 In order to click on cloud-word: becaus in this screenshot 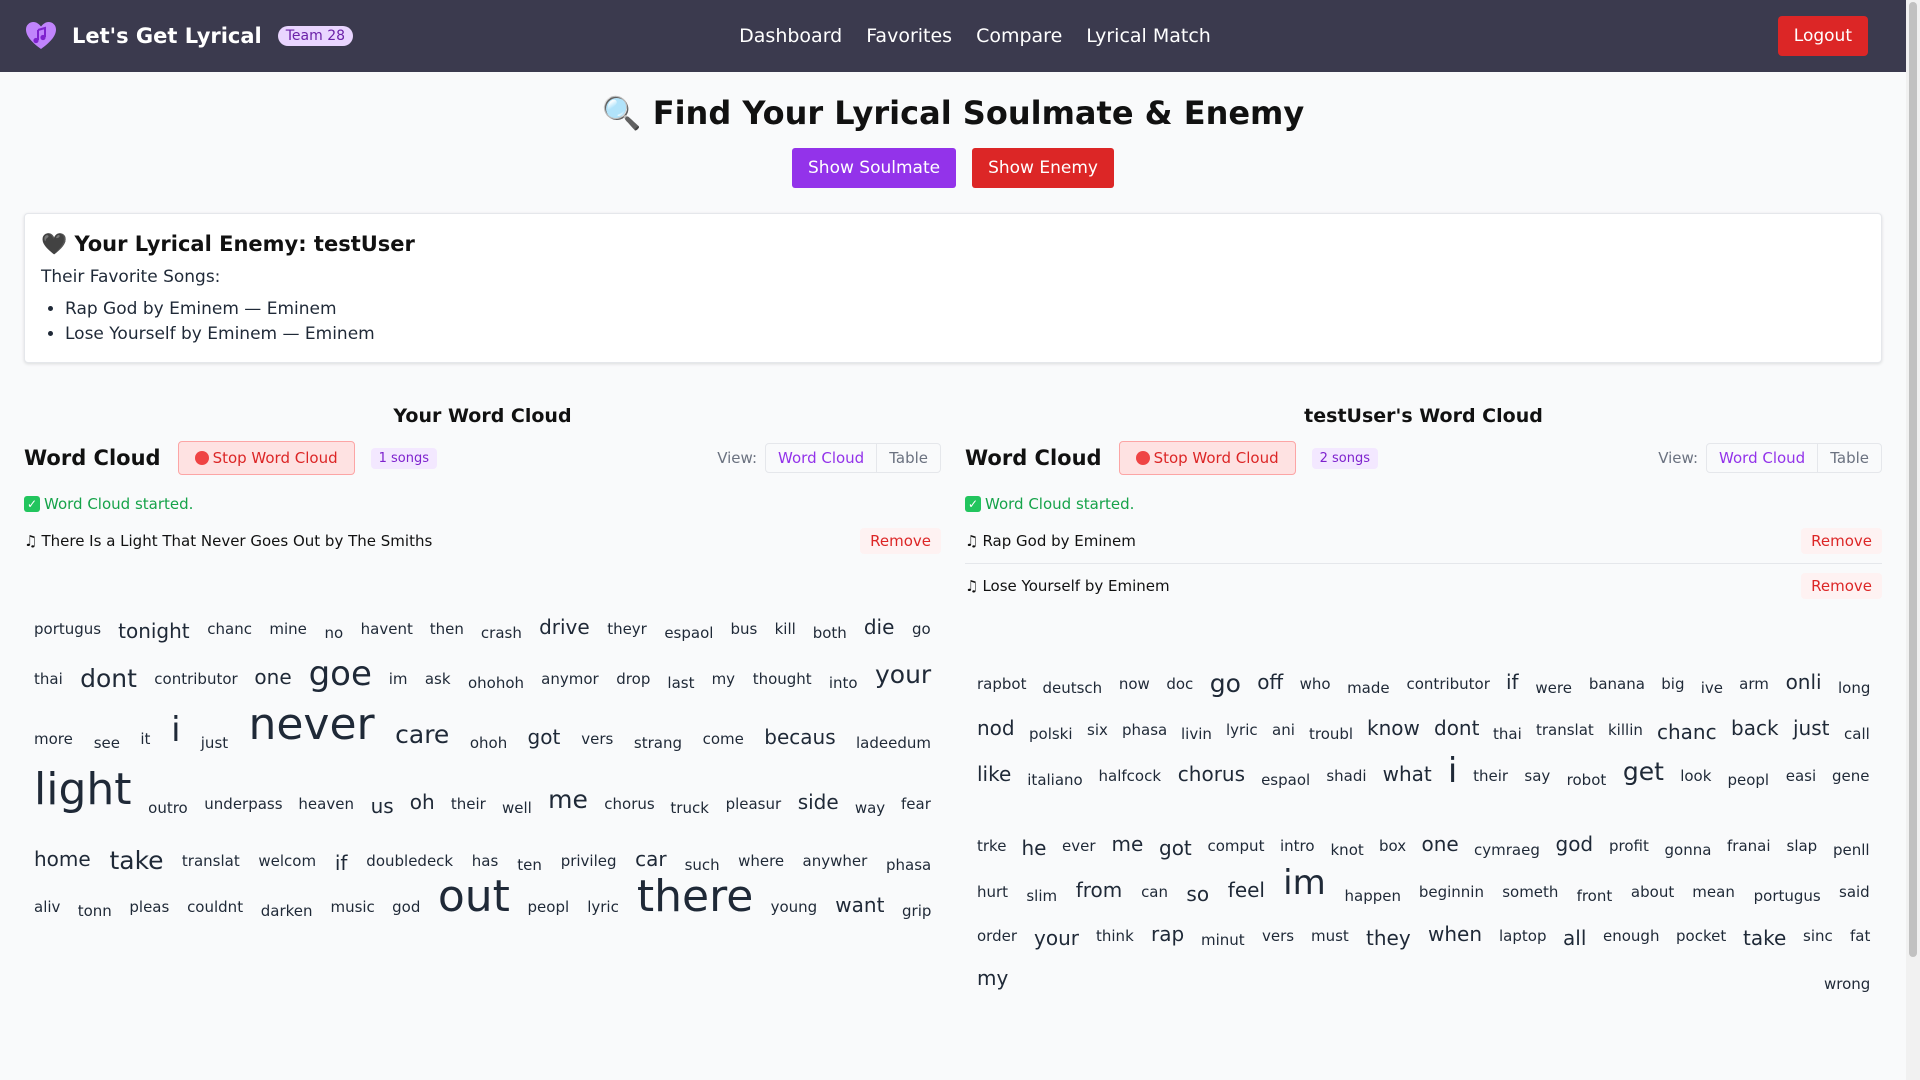, I will do `click(800, 737)`.